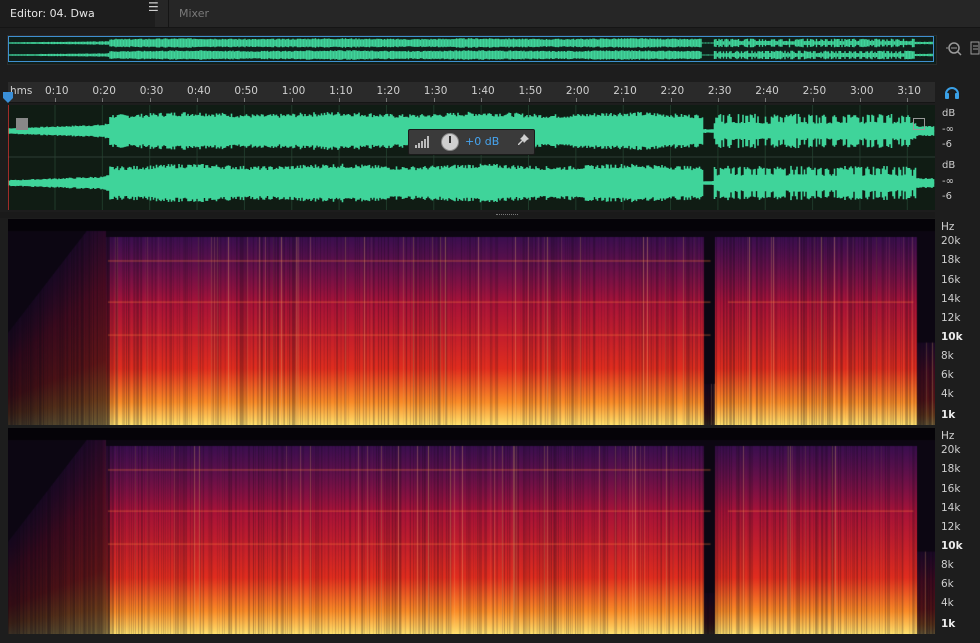  Describe the element at coordinates (814, 91) in the screenshot. I see `ruler-label: 2:50` at that location.